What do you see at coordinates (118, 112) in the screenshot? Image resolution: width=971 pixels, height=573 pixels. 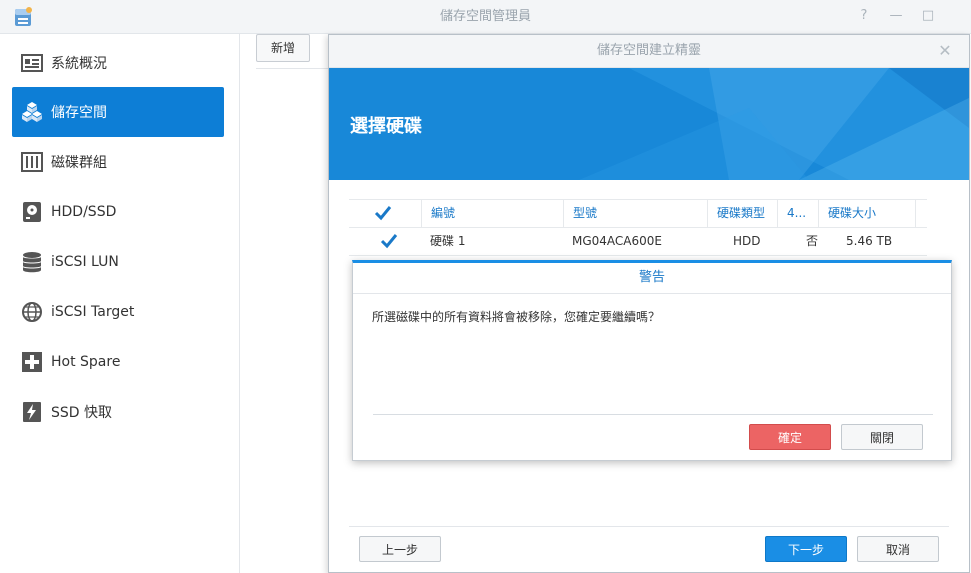 I see `sidebar-item-storage-volume: 儲存空間` at bounding box center [118, 112].